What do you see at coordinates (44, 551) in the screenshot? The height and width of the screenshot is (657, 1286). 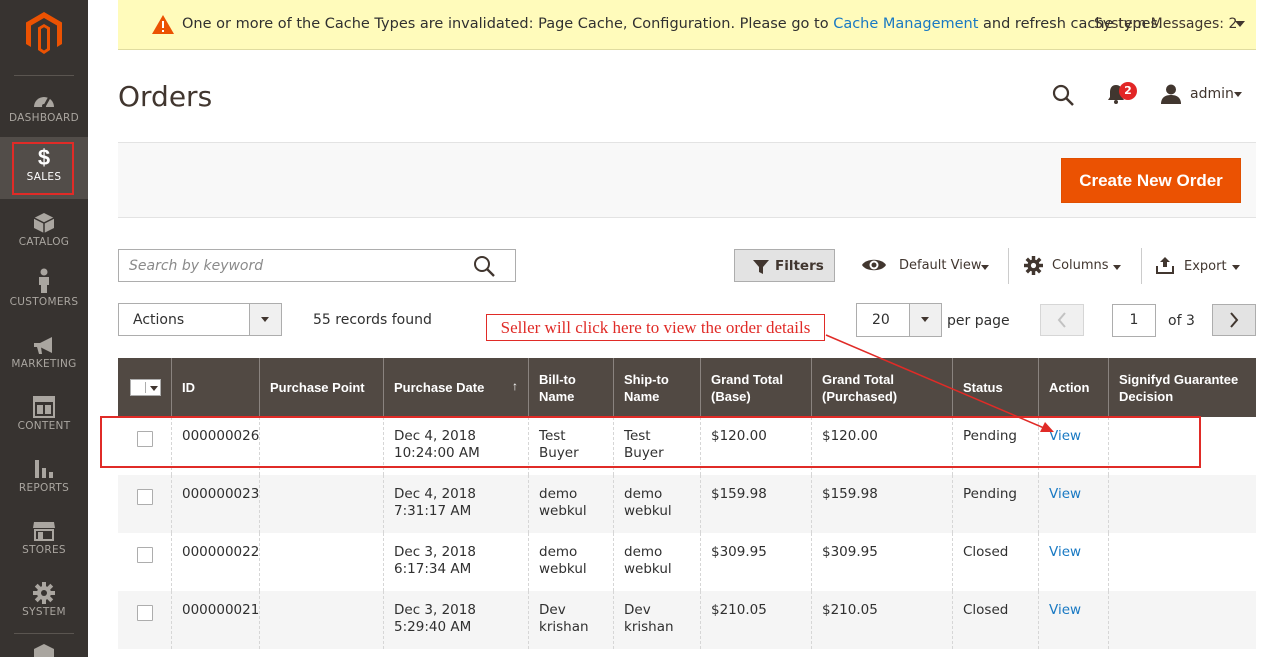 I see `sidebar-item-stores: STORES` at bounding box center [44, 551].